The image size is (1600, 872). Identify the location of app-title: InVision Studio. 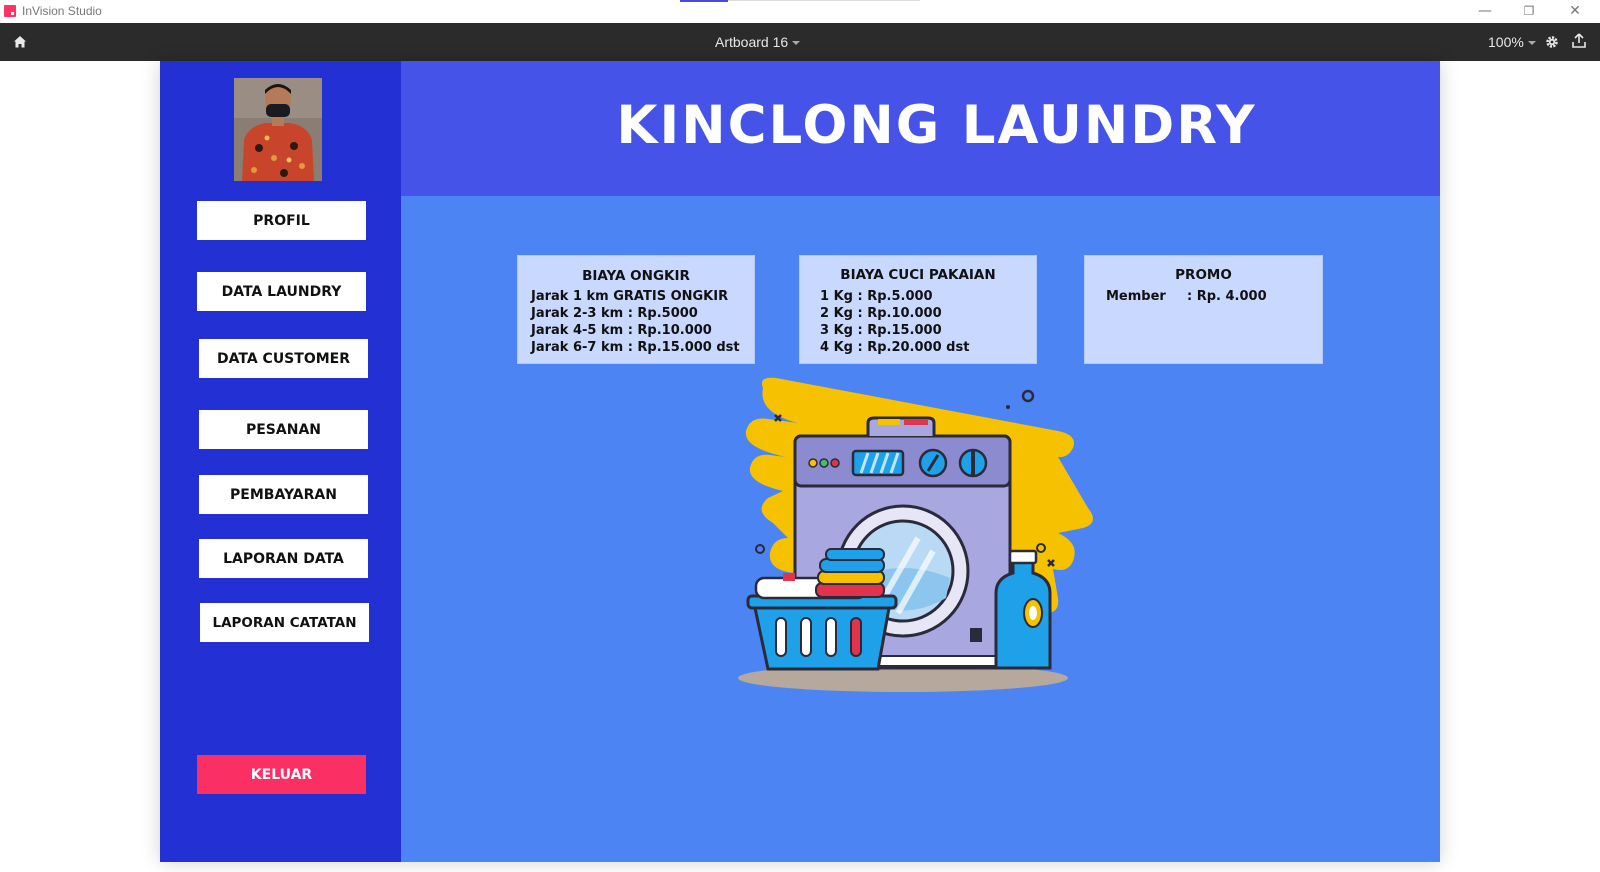
(62, 11).